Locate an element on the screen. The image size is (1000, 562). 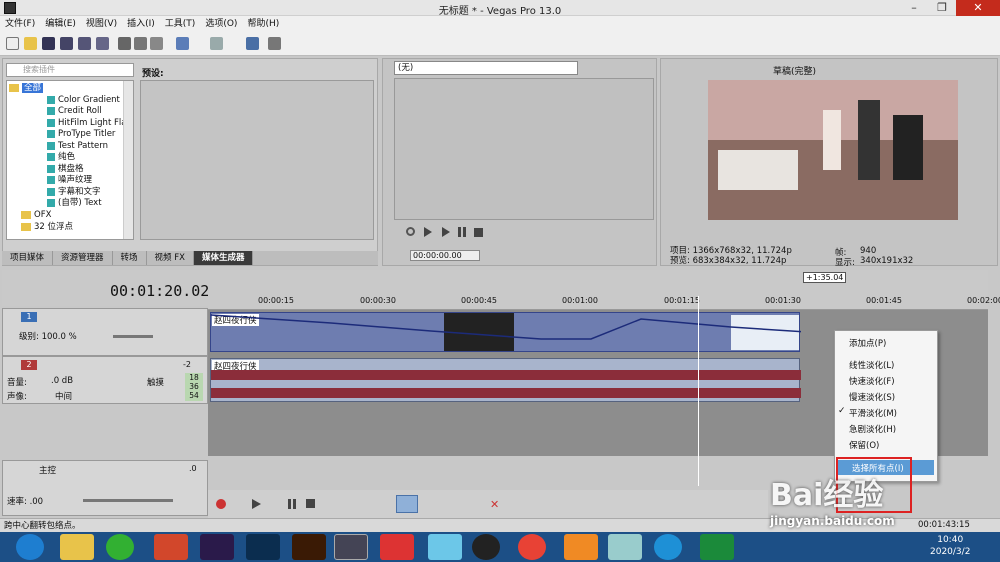
wechat-icon is located at coordinates (120, 547).